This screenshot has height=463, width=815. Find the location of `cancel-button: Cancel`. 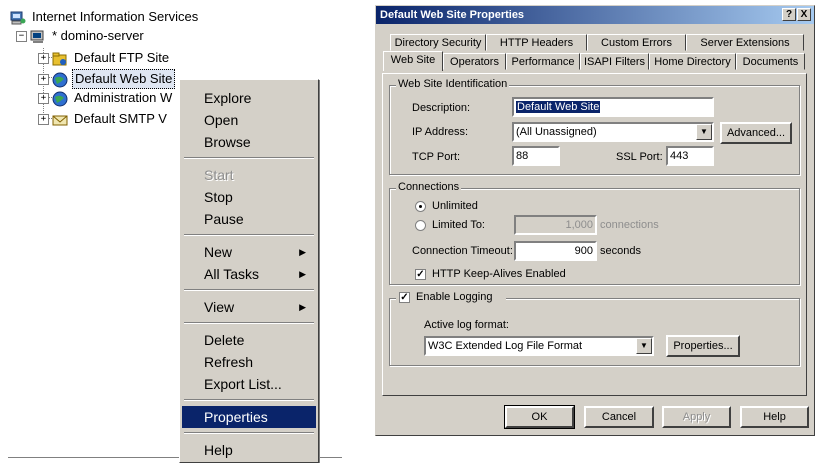

cancel-button: Cancel is located at coordinates (619, 417).